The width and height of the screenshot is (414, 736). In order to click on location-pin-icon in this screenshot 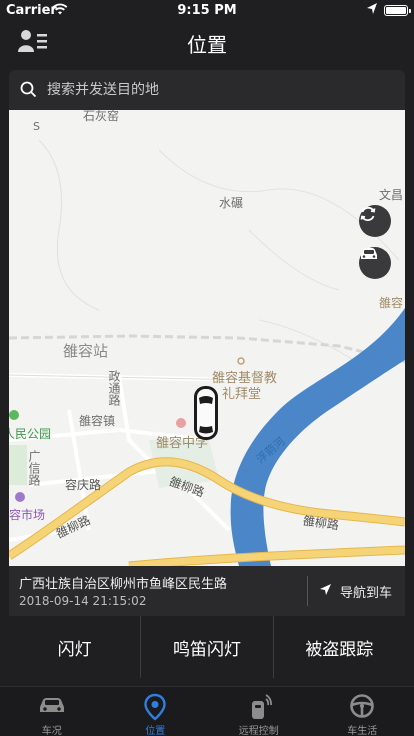, I will do `click(155, 709)`.